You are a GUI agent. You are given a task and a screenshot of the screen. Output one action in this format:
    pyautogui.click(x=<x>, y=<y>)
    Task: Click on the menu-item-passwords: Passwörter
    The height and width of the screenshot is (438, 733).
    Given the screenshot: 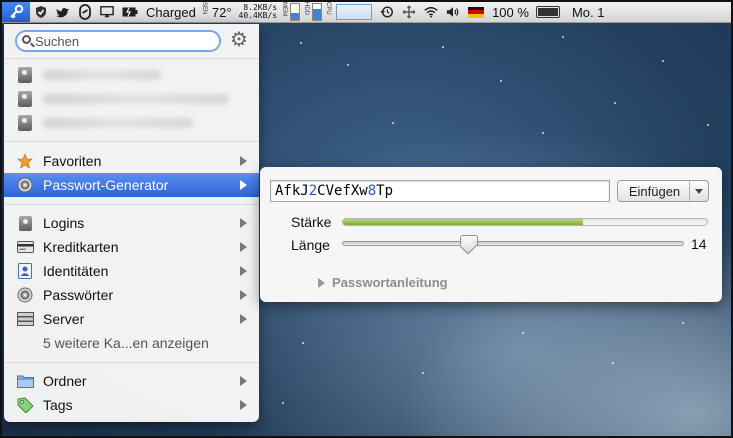 What is the action you would take?
    pyautogui.click(x=131, y=295)
    